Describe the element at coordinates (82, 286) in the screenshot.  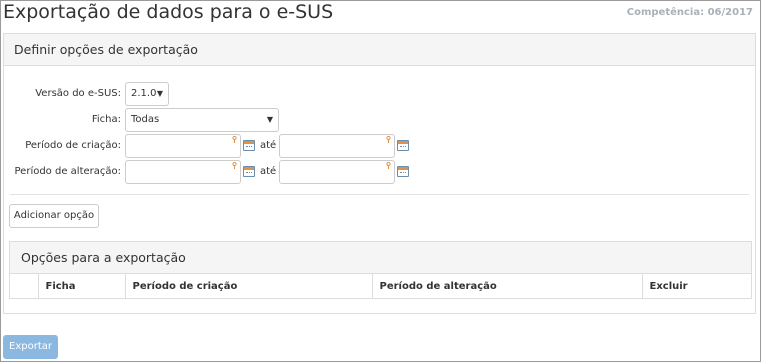
I see `column-header-ficha: Ficha` at that location.